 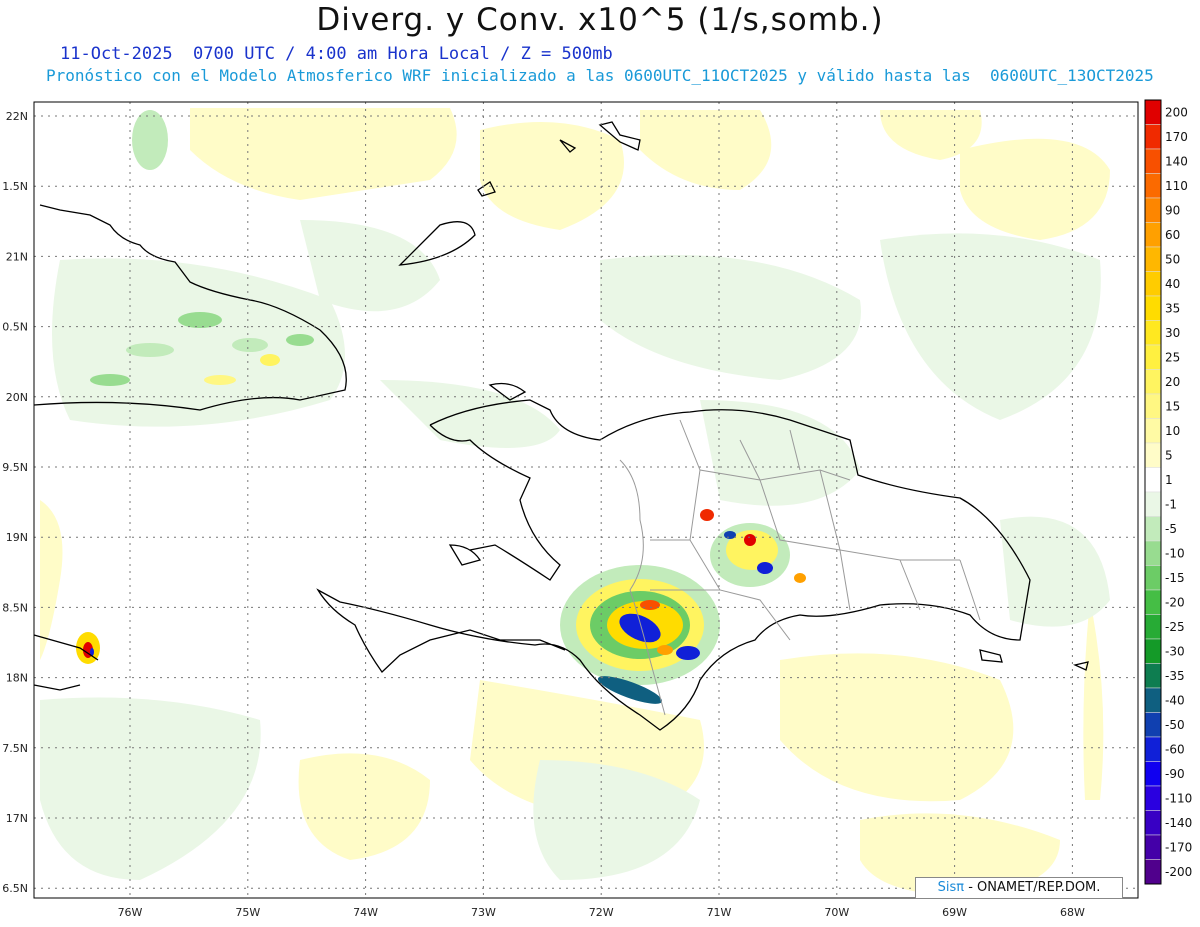 I want to click on lat-label: 21N, so click(x=17, y=256).